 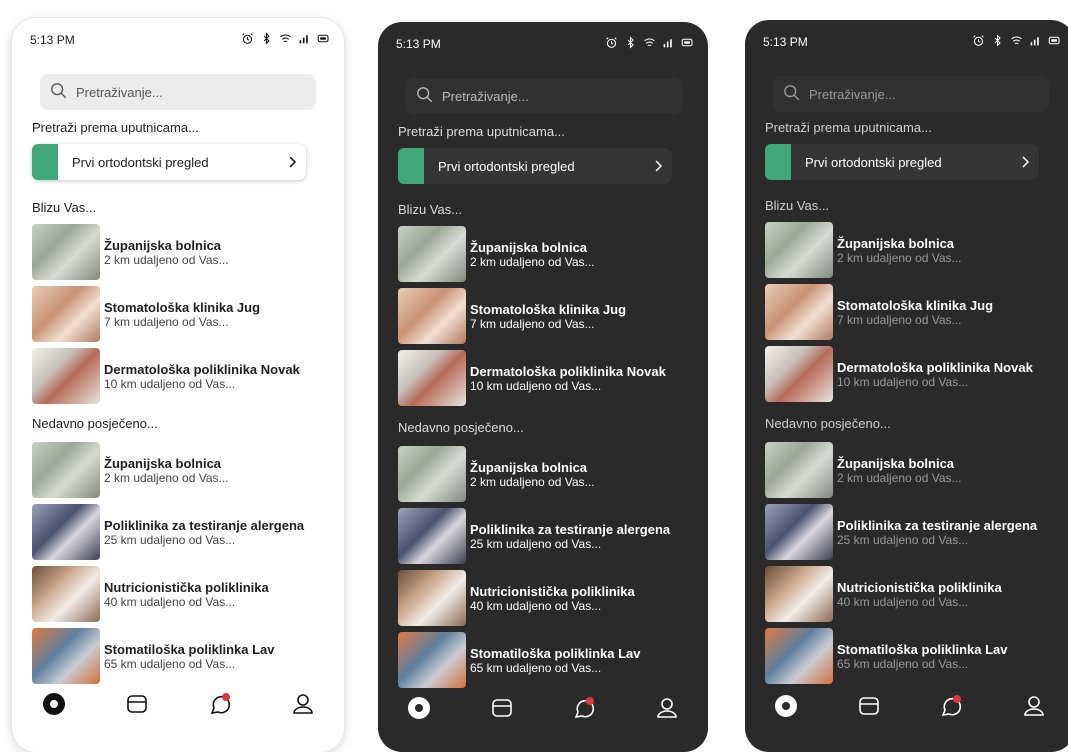 What do you see at coordinates (204, 525) in the screenshot?
I see `place-name: Poliklinika za testiranje alergena` at bounding box center [204, 525].